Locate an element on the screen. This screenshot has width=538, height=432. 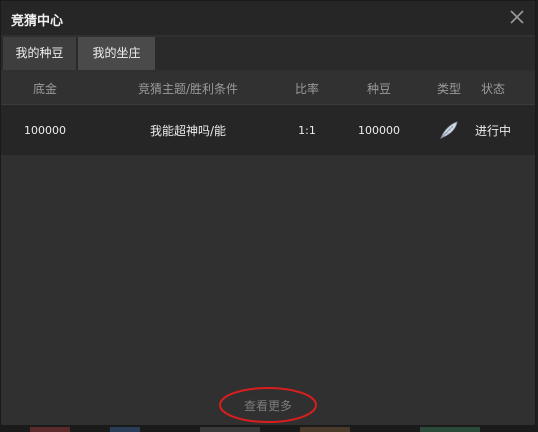
close-icon is located at coordinates (517, 17).